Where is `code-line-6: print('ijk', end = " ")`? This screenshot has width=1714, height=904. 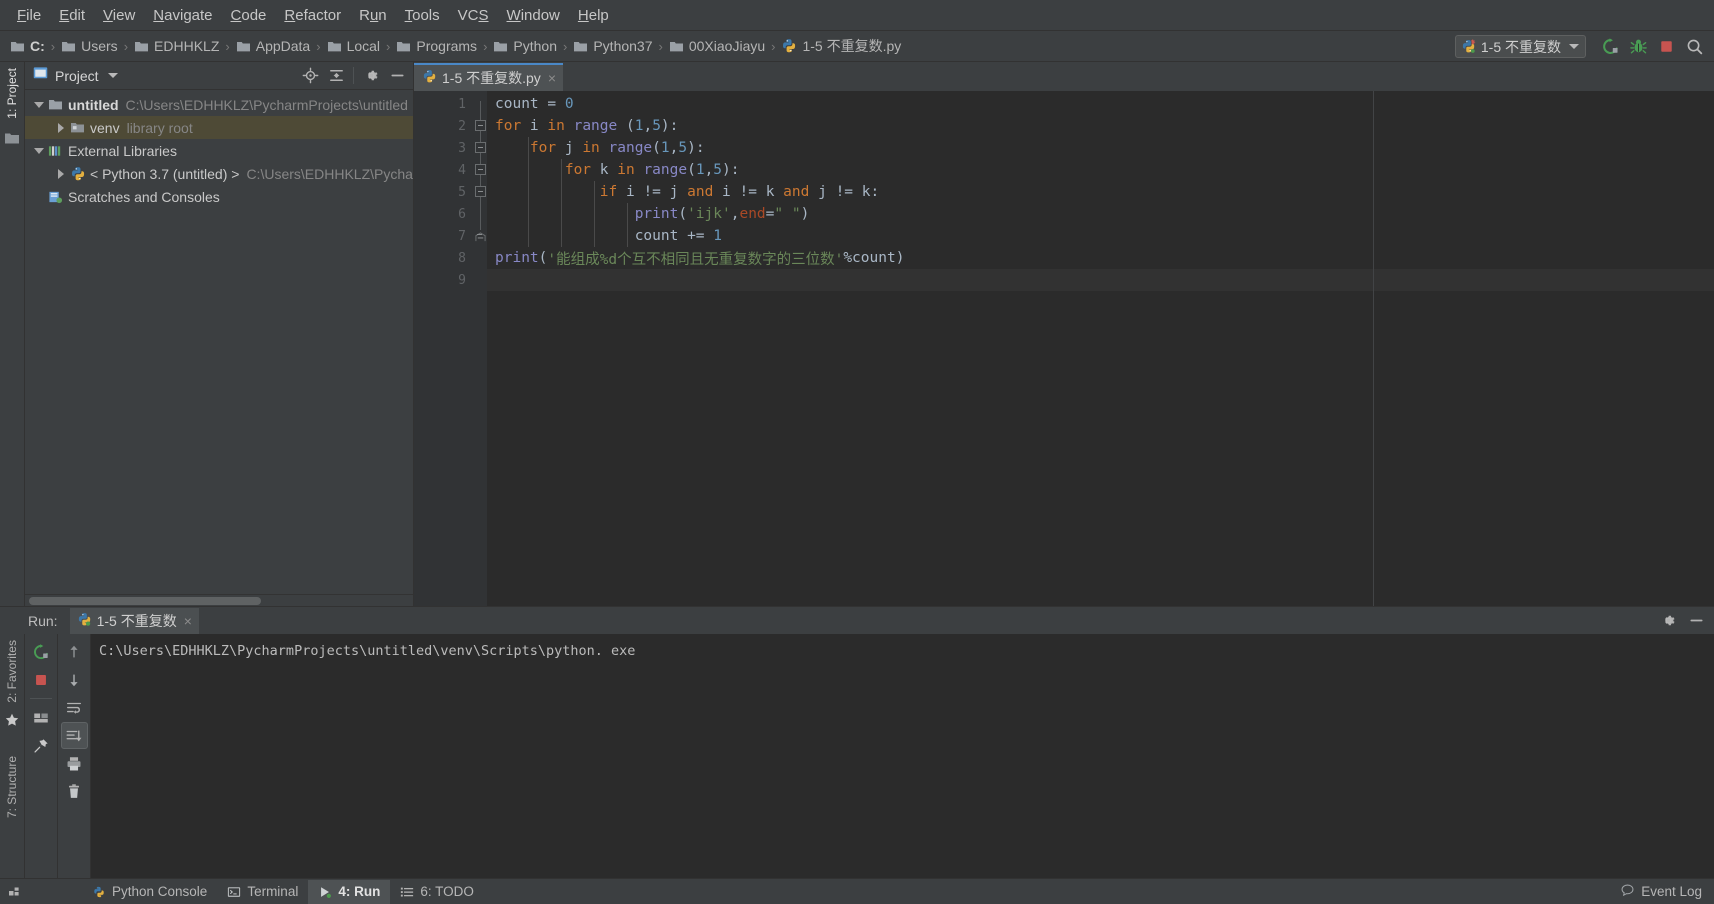
code-line-6: print('ijk', end = " ") is located at coordinates (1100, 214).